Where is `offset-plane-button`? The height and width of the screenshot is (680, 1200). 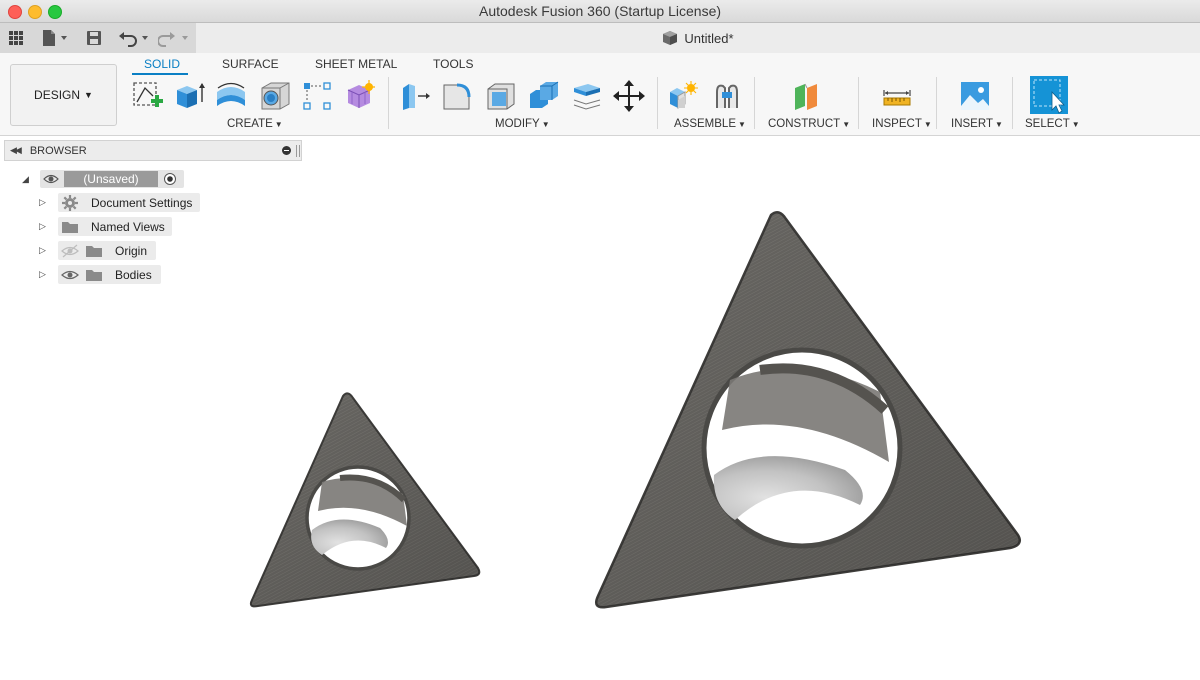 offset-plane-button is located at coordinates (807, 96).